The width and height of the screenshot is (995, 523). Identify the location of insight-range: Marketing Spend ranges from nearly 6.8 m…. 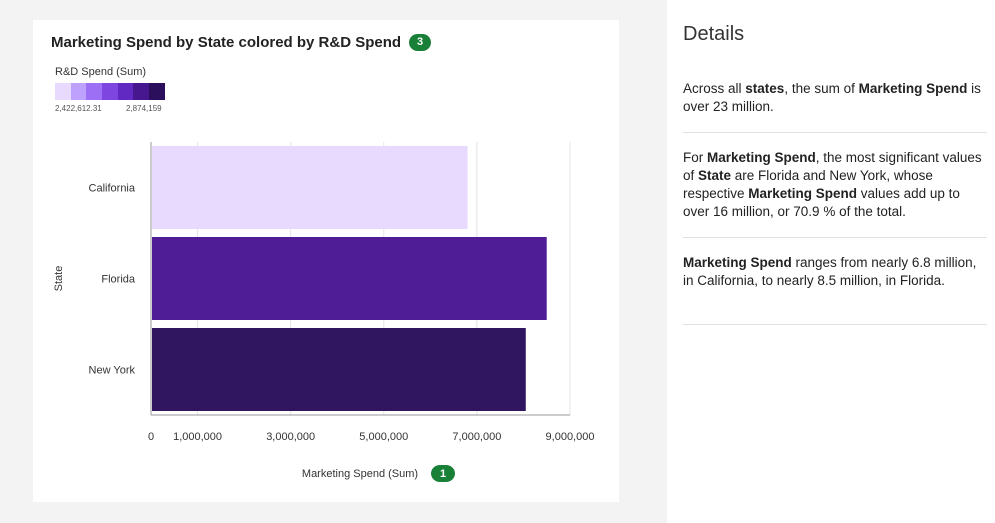
(830, 271).